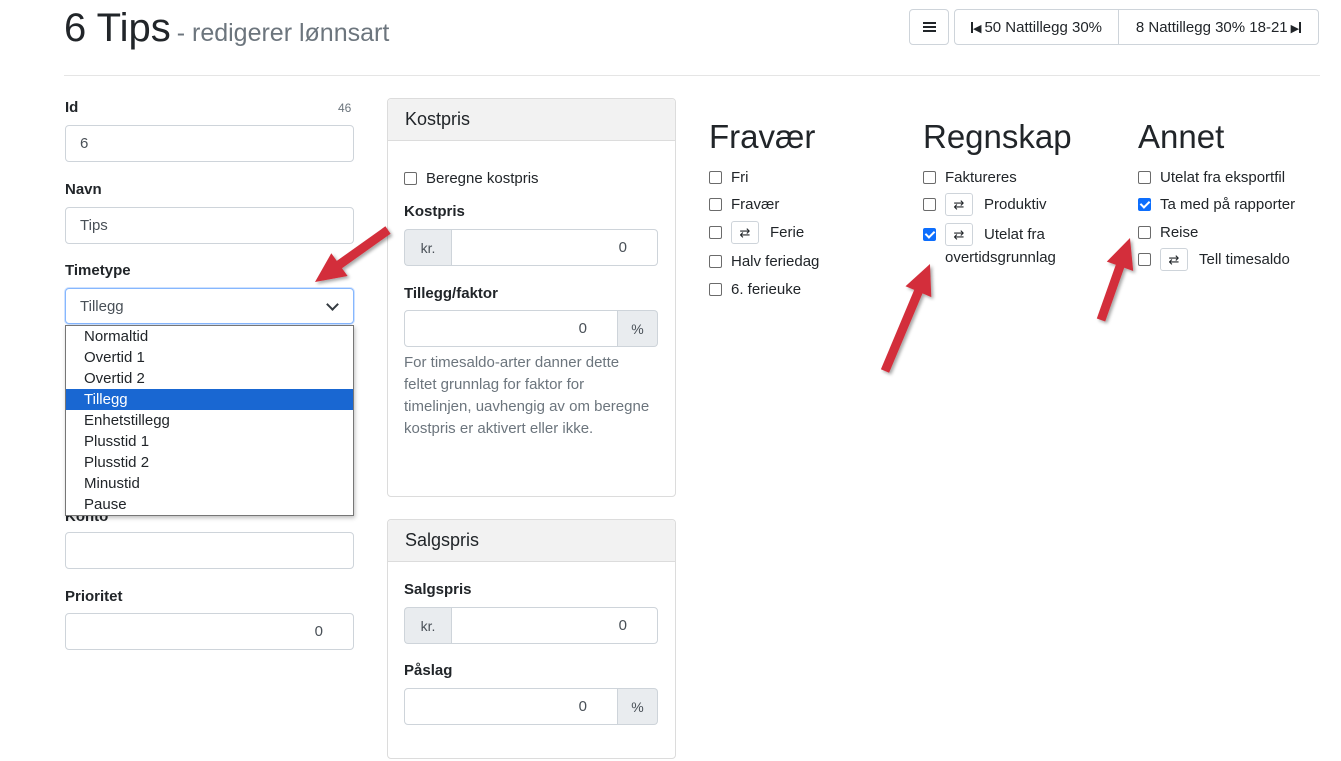 The height and width of the screenshot is (761, 1341). What do you see at coordinates (1115, 280) in the screenshot?
I see `arrow-to-reise` at bounding box center [1115, 280].